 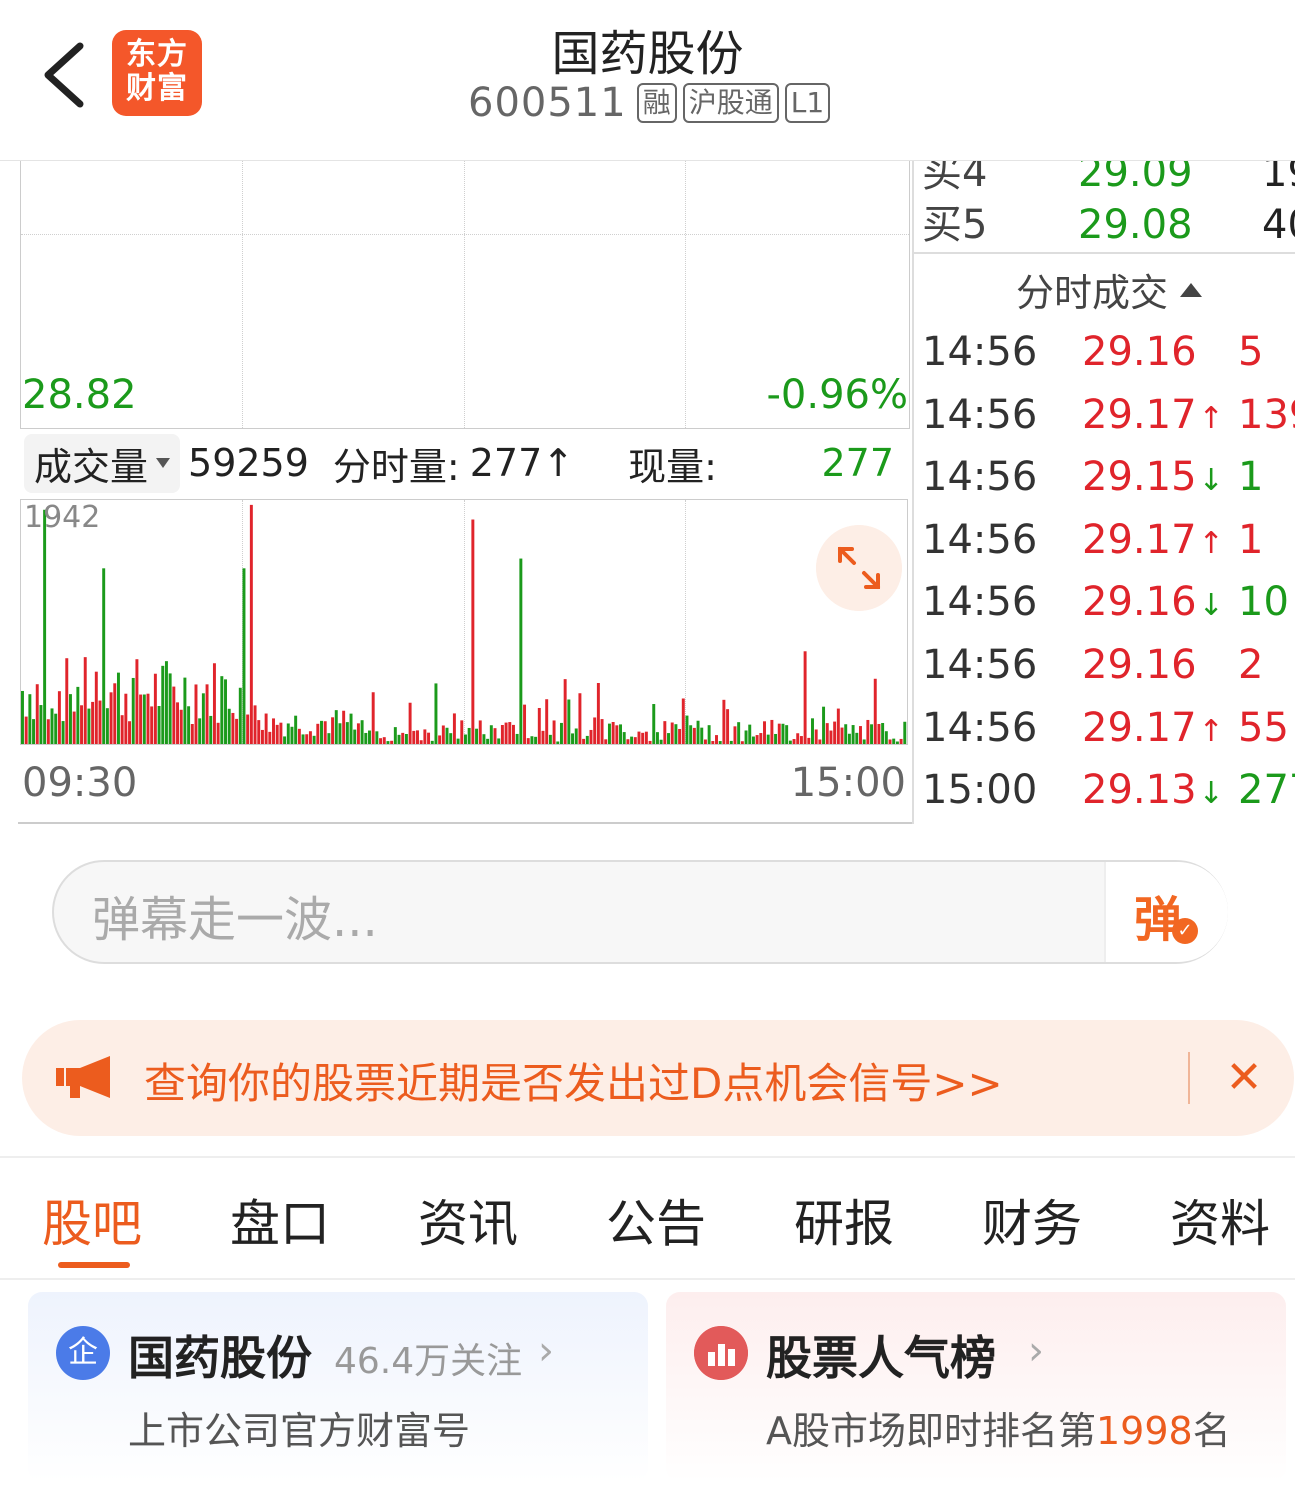 What do you see at coordinates (1244, 1078) in the screenshot?
I see `close-icon: ✕` at bounding box center [1244, 1078].